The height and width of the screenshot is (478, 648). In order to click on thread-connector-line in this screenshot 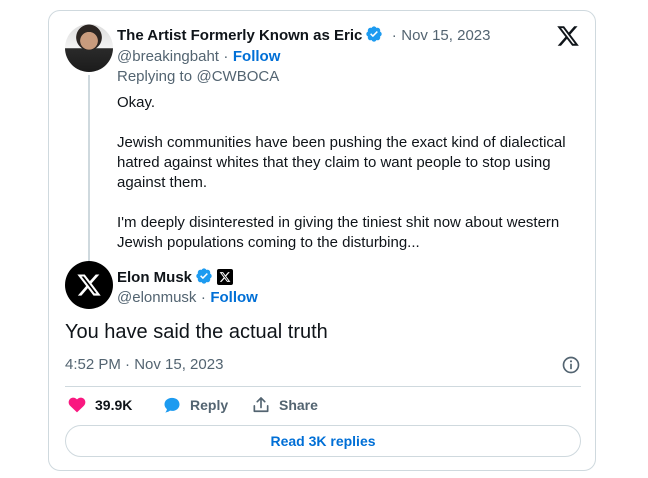, I will do `click(89, 170)`.